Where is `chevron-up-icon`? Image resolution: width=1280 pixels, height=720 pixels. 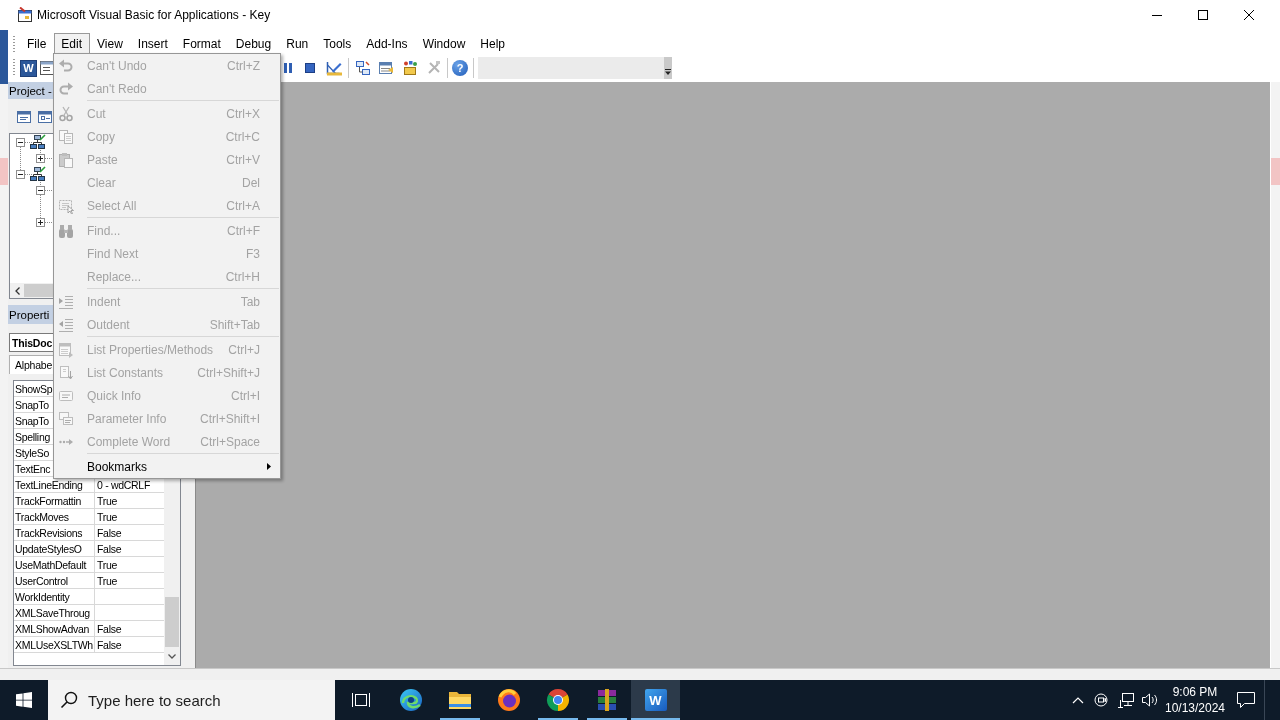 chevron-up-icon is located at coordinates (1078, 700).